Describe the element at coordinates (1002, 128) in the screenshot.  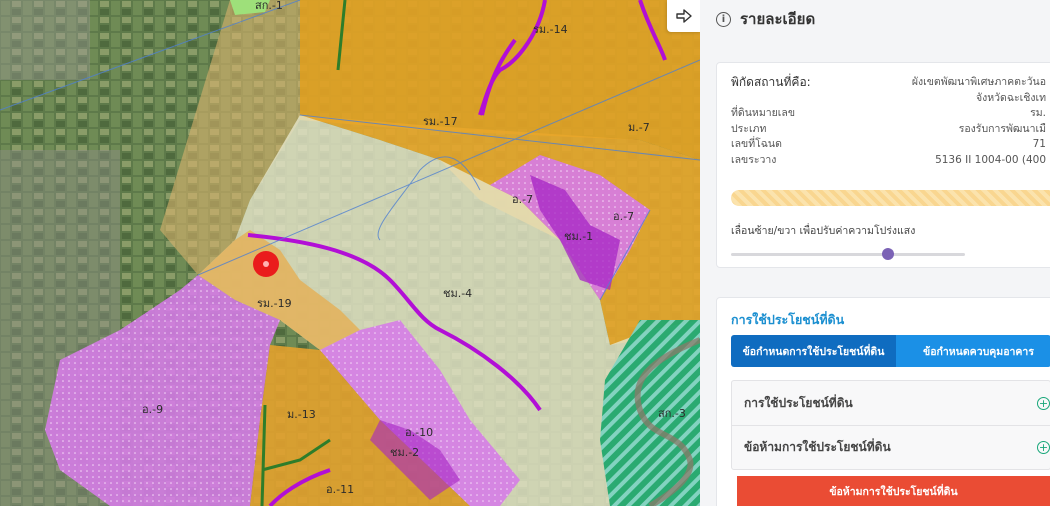
I see `detail-value: รองรับการพัฒนาเมื` at that location.